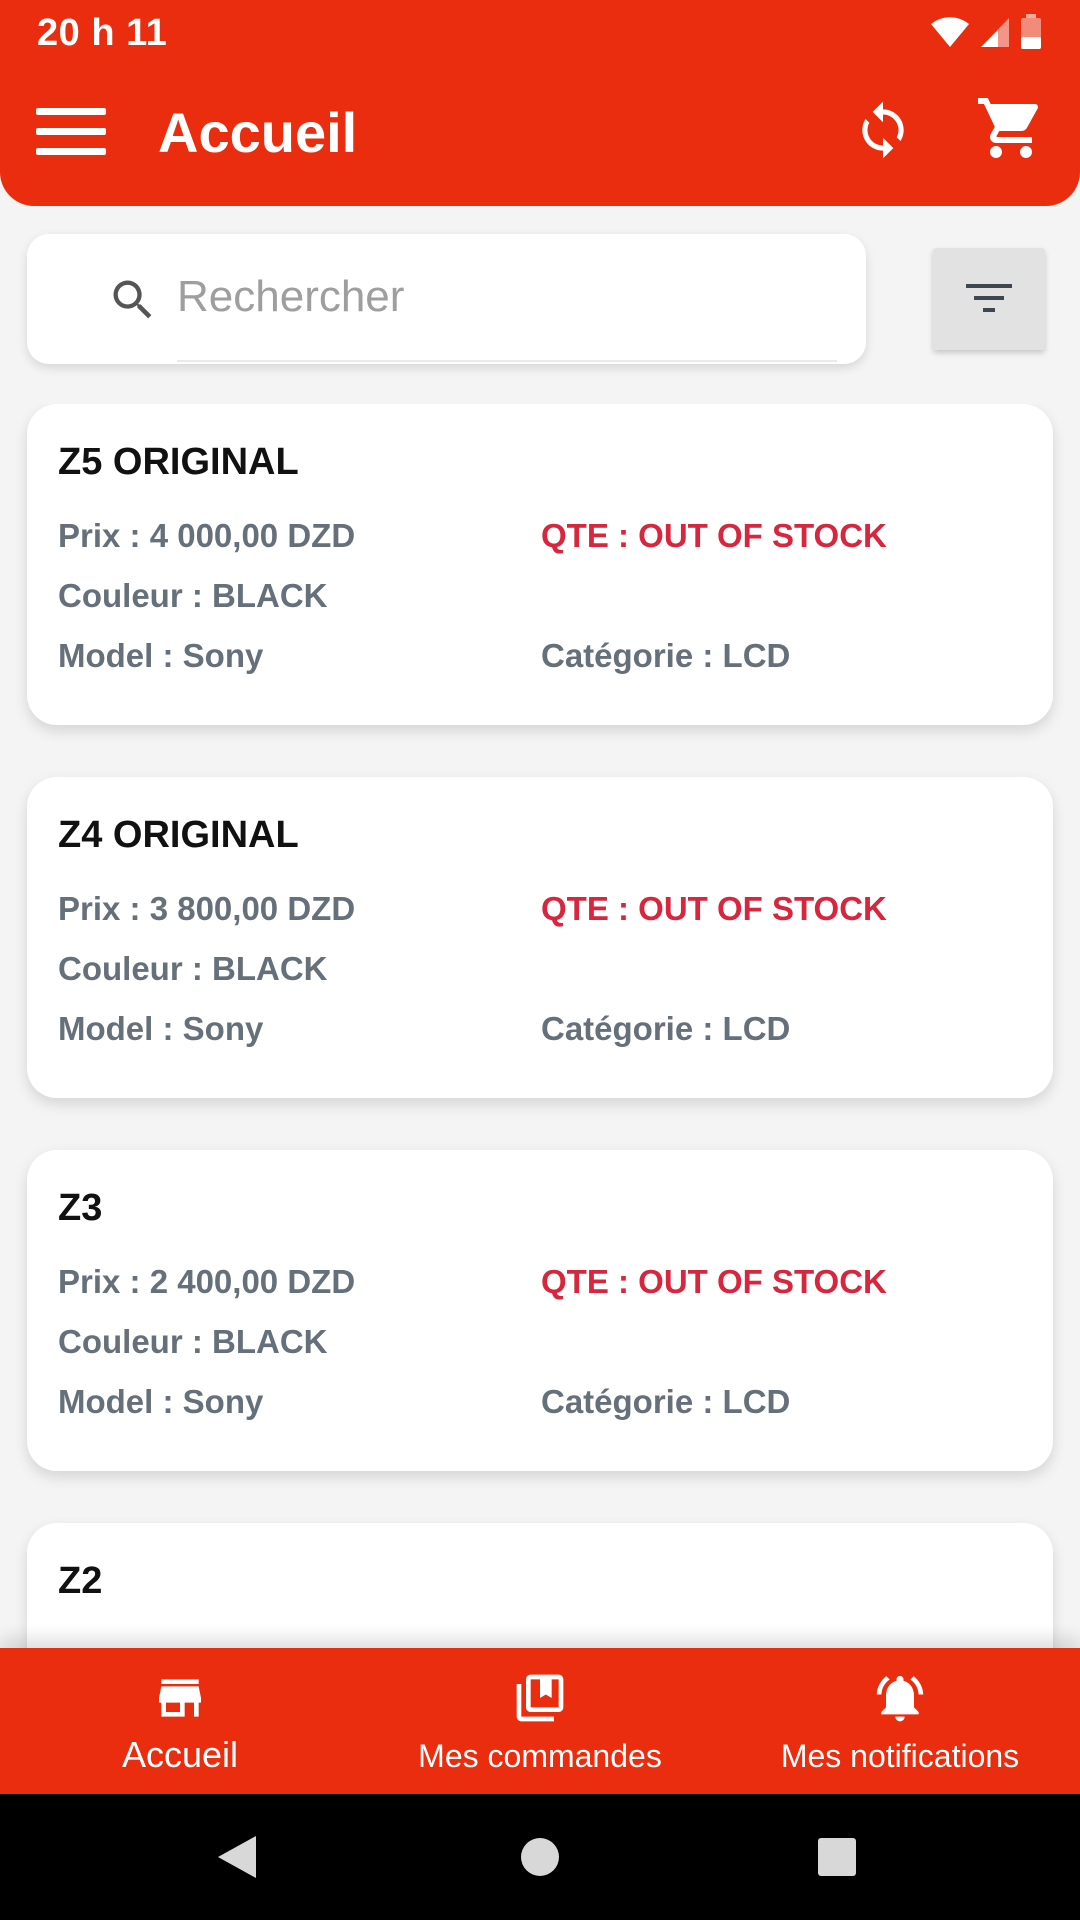  Describe the element at coordinates (540, 1756) in the screenshot. I see `nav-label: Mes commandes` at that location.